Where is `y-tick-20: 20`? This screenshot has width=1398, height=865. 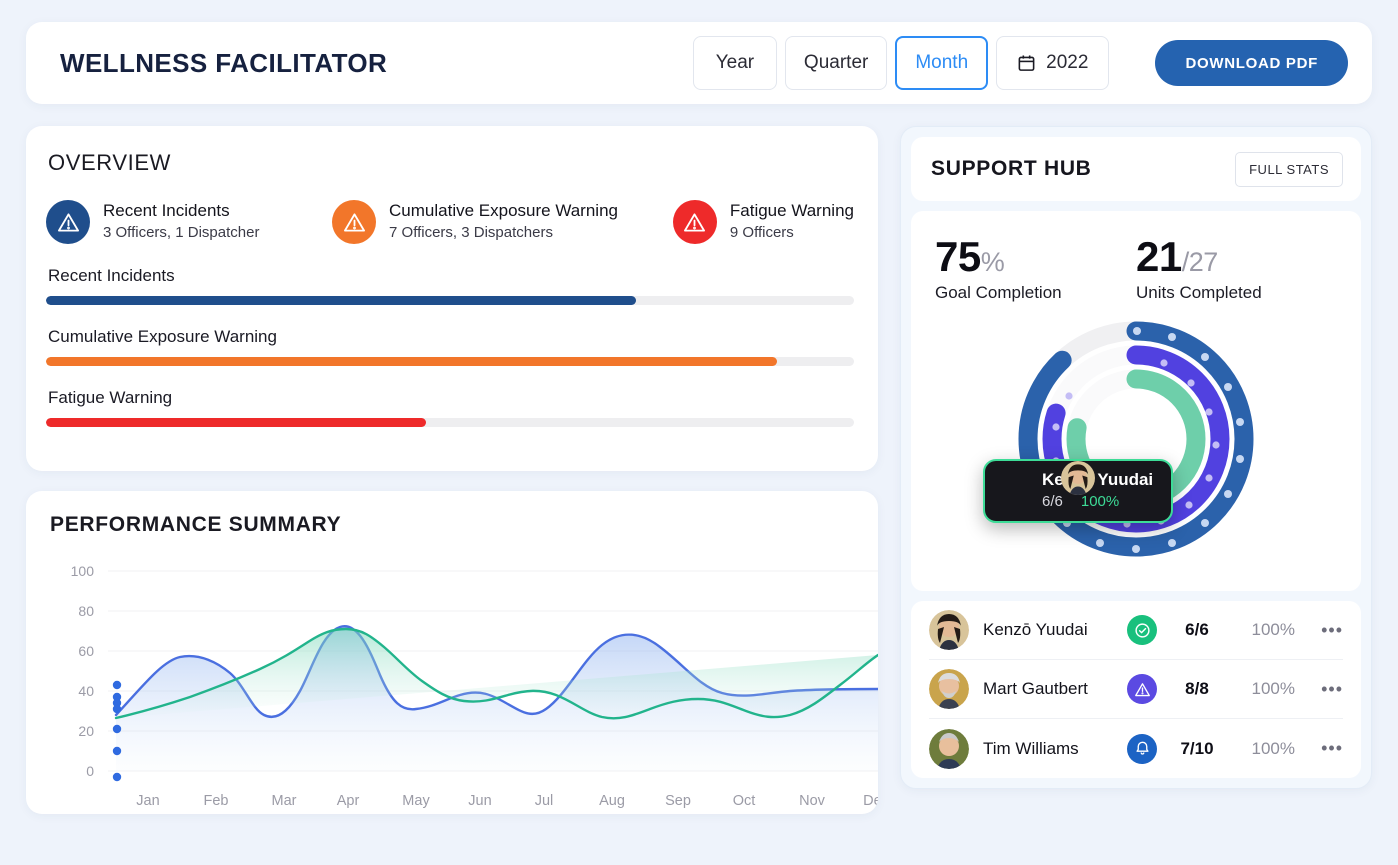 y-tick-20: 20 is located at coordinates (86, 731).